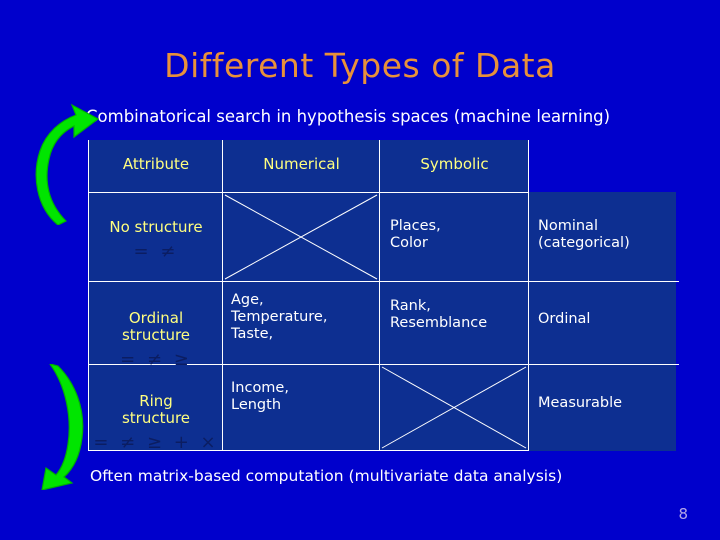 This screenshot has width=720, height=540. What do you see at coordinates (379, 295) in the screenshot?
I see `table-vline-col2` at bounding box center [379, 295].